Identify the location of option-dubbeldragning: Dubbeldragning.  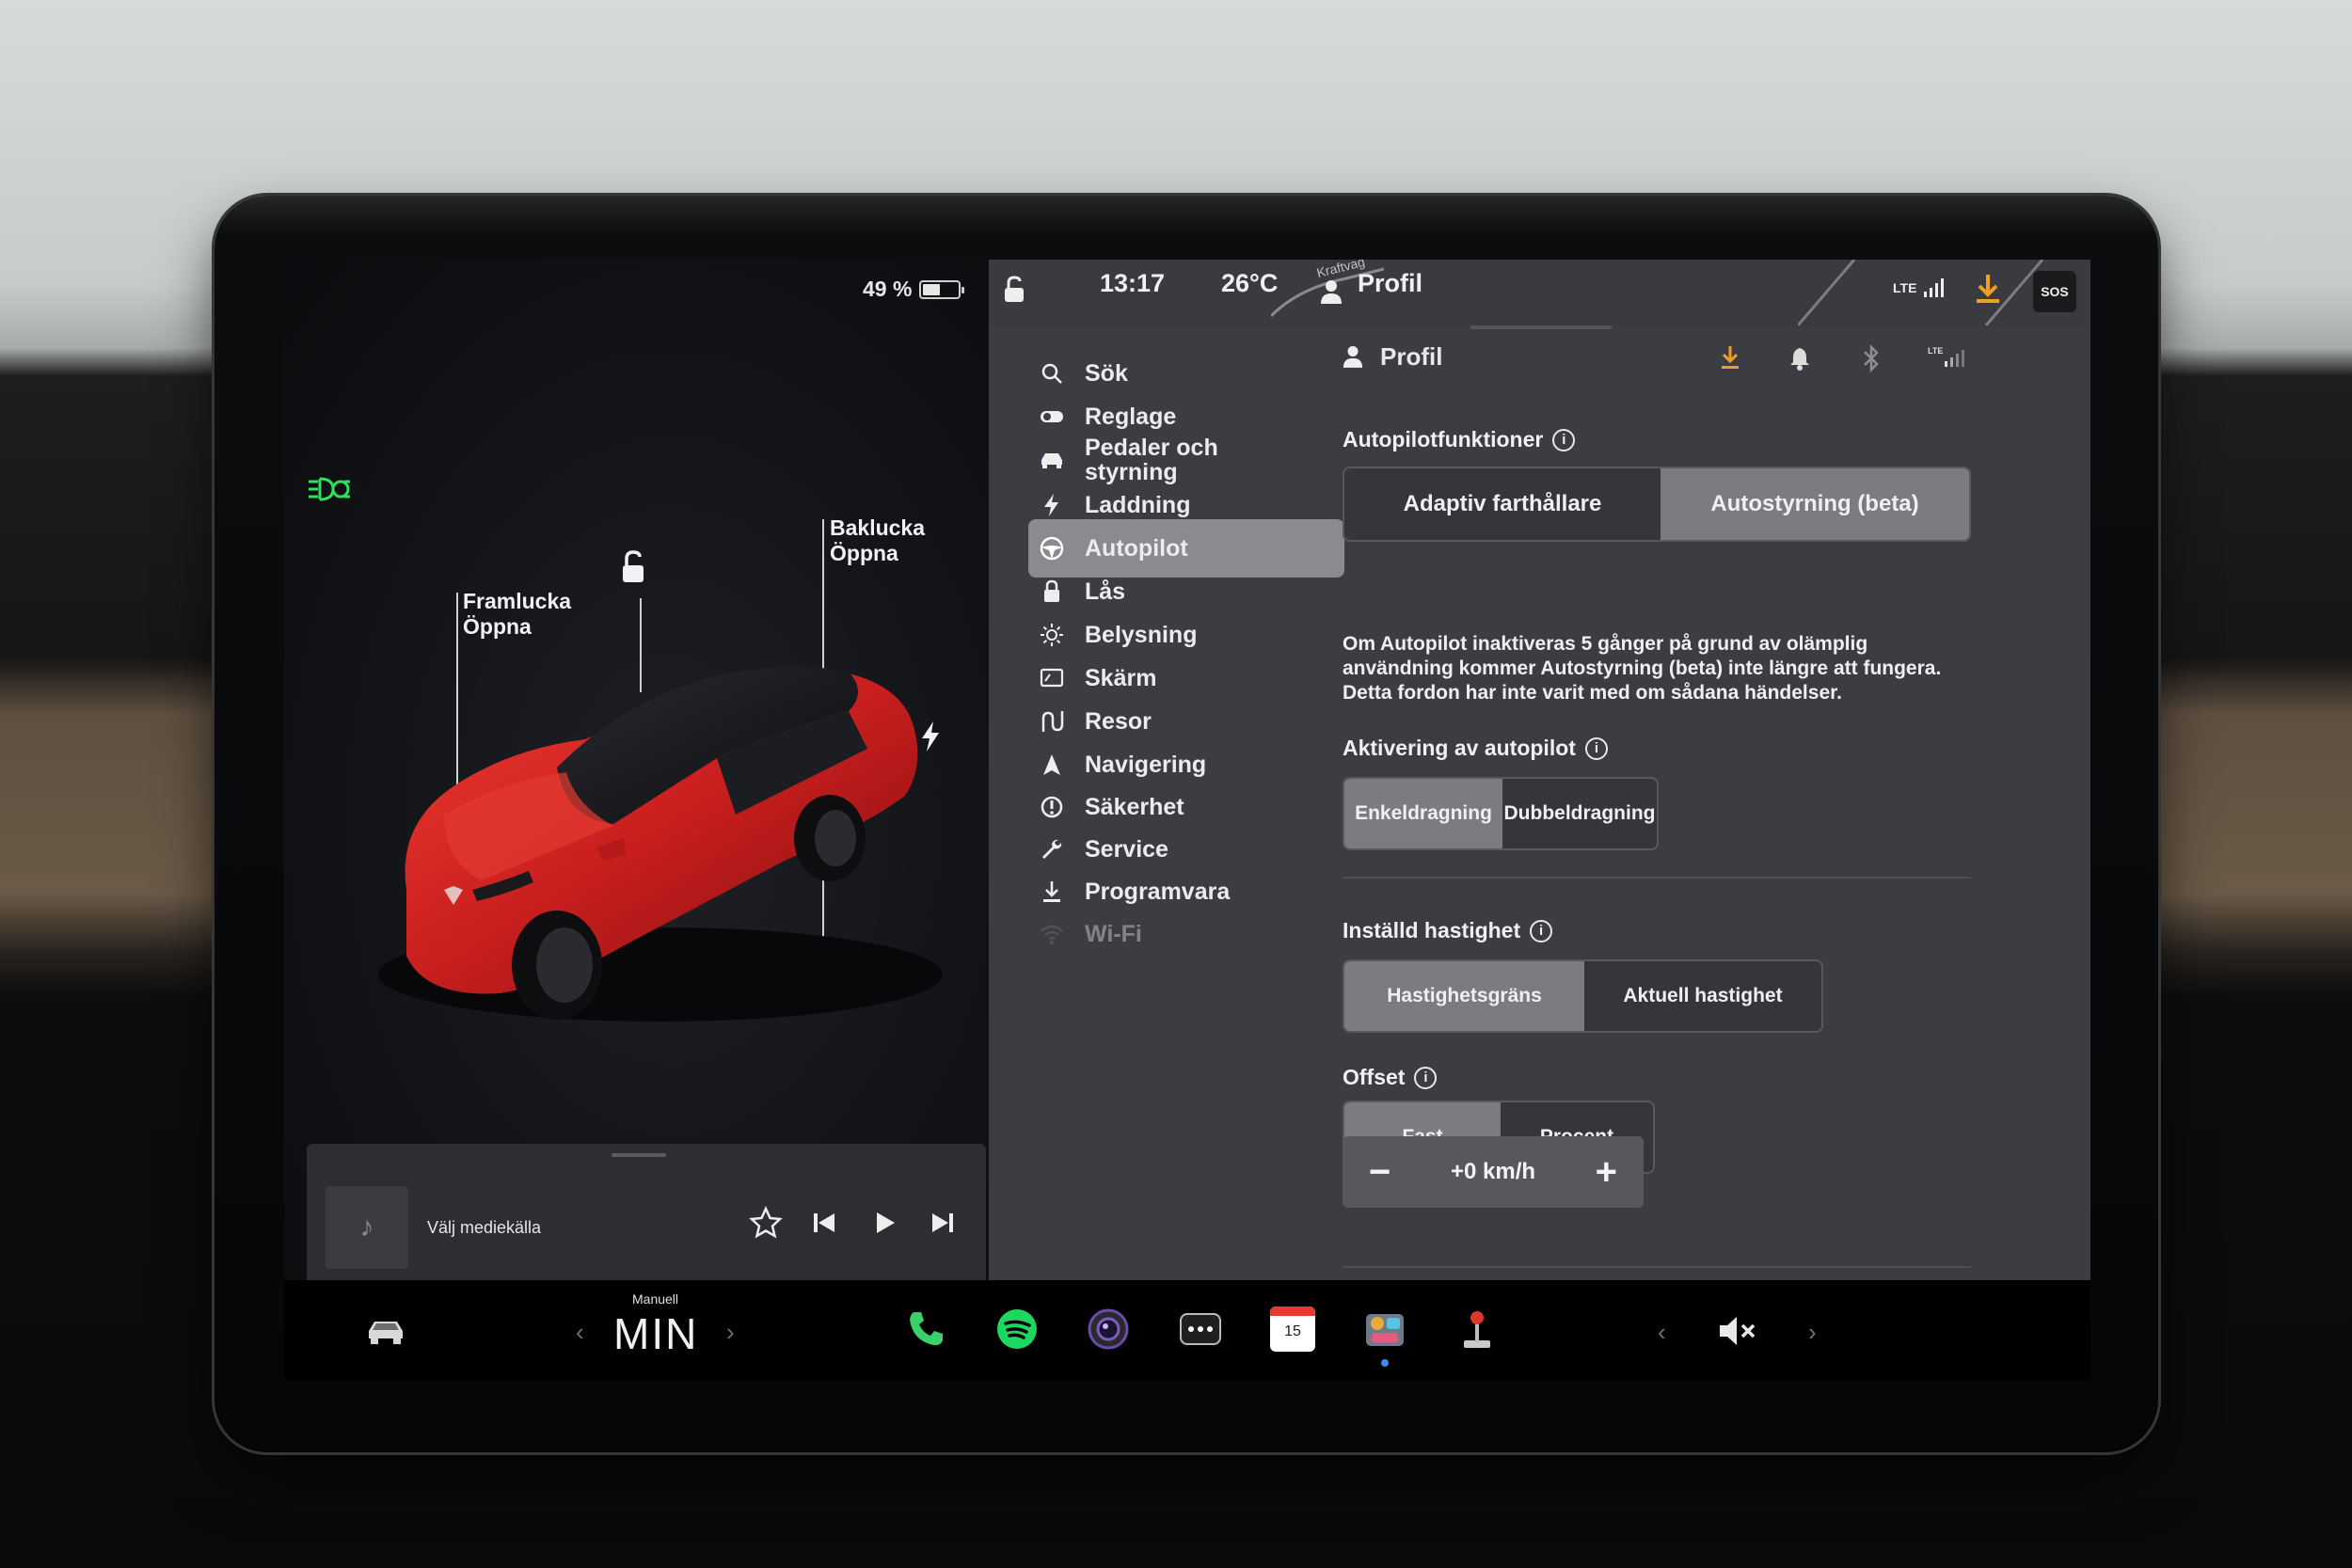
(1579, 813).